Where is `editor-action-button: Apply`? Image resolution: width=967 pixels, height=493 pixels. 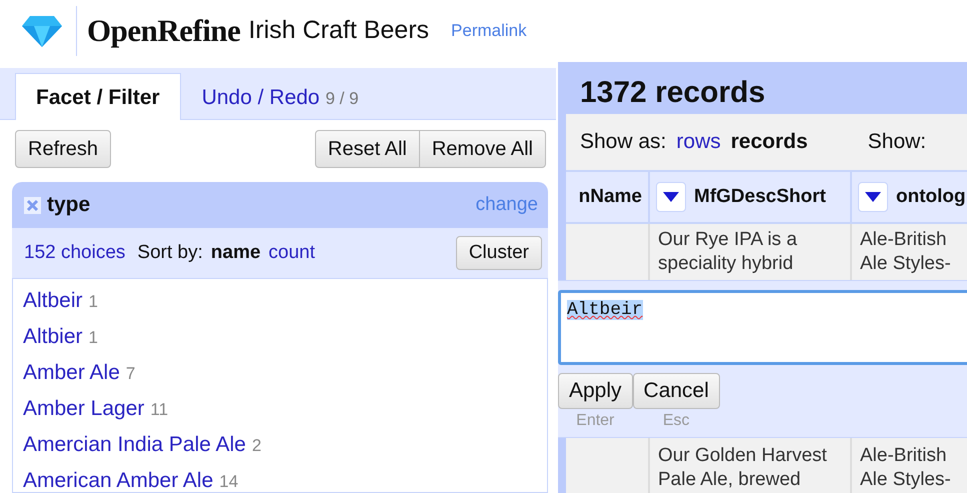
editor-action-button: Apply is located at coordinates (595, 391).